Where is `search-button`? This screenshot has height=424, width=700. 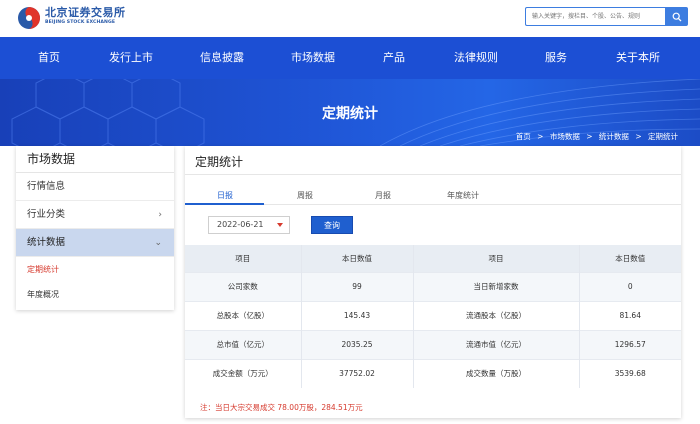 search-button is located at coordinates (676, 16).